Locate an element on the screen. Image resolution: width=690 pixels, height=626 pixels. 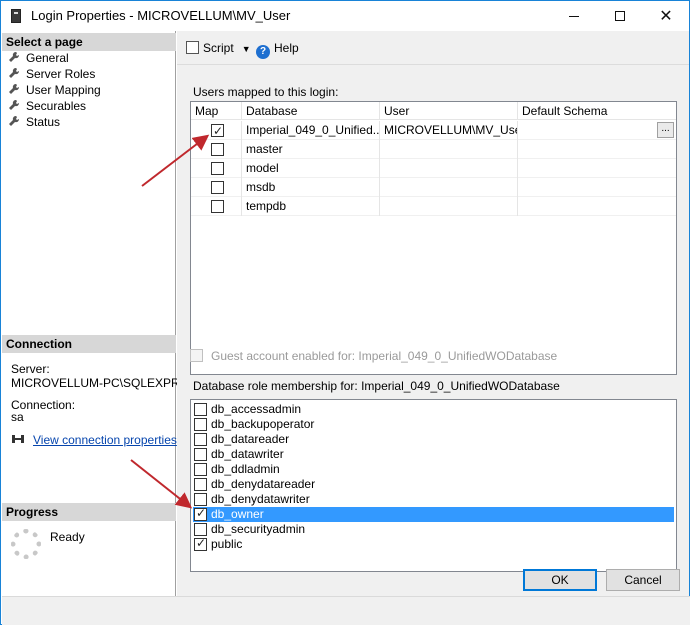
arrow-to-db-owner is located at coordinates (161, 484).